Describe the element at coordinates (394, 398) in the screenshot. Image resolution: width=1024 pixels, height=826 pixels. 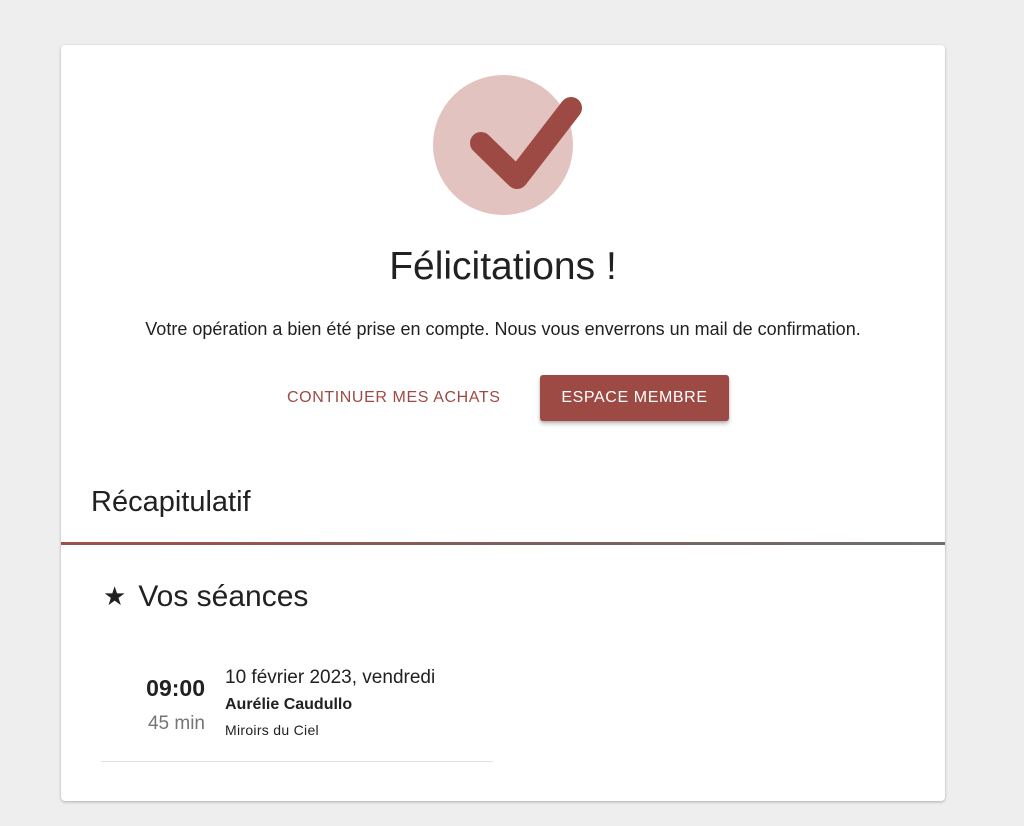
I see `continue-shopping-button: CONTINUER MES ACHATS` at that location.